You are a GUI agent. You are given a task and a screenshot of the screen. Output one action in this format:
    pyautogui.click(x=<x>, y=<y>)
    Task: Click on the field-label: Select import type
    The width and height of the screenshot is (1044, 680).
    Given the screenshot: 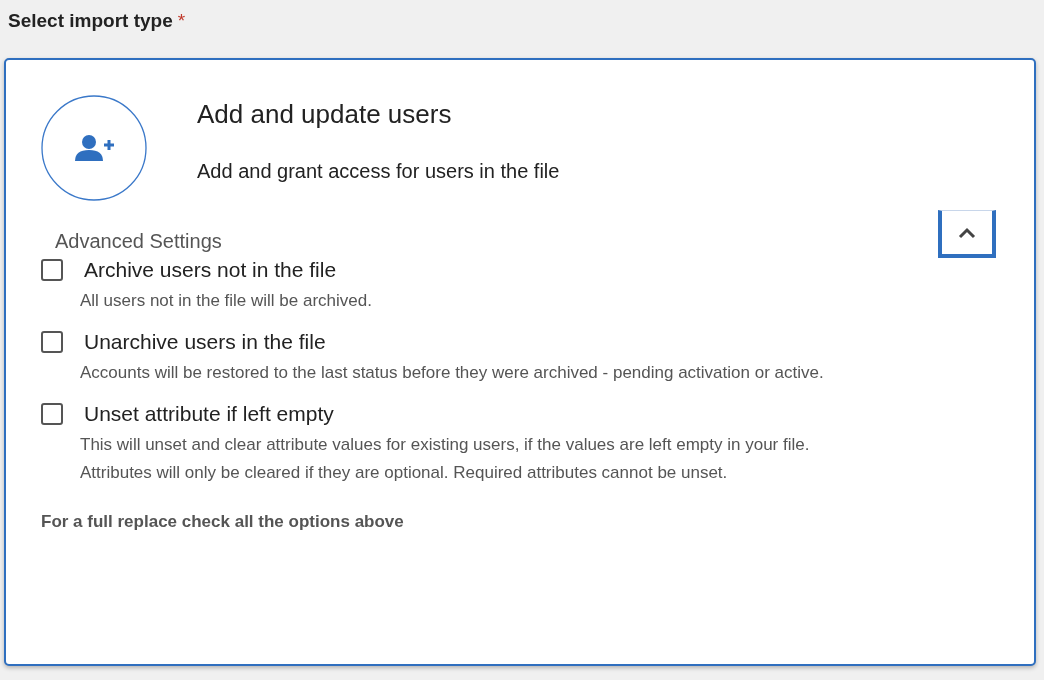 What is the action you would take?
    pyautogui.click(x=90, y=21)
    